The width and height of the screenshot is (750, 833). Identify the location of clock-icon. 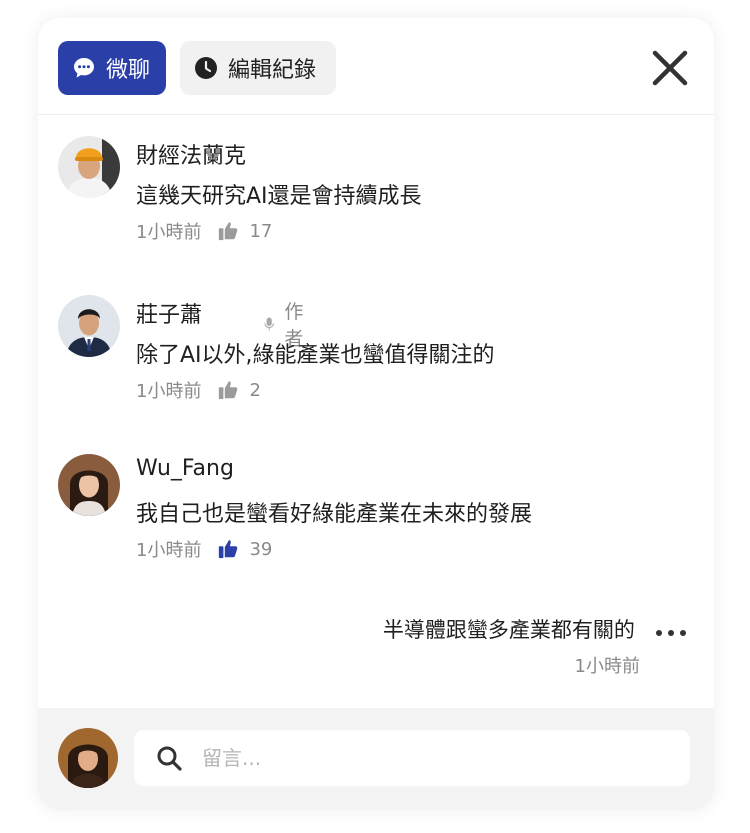
(206, 68).